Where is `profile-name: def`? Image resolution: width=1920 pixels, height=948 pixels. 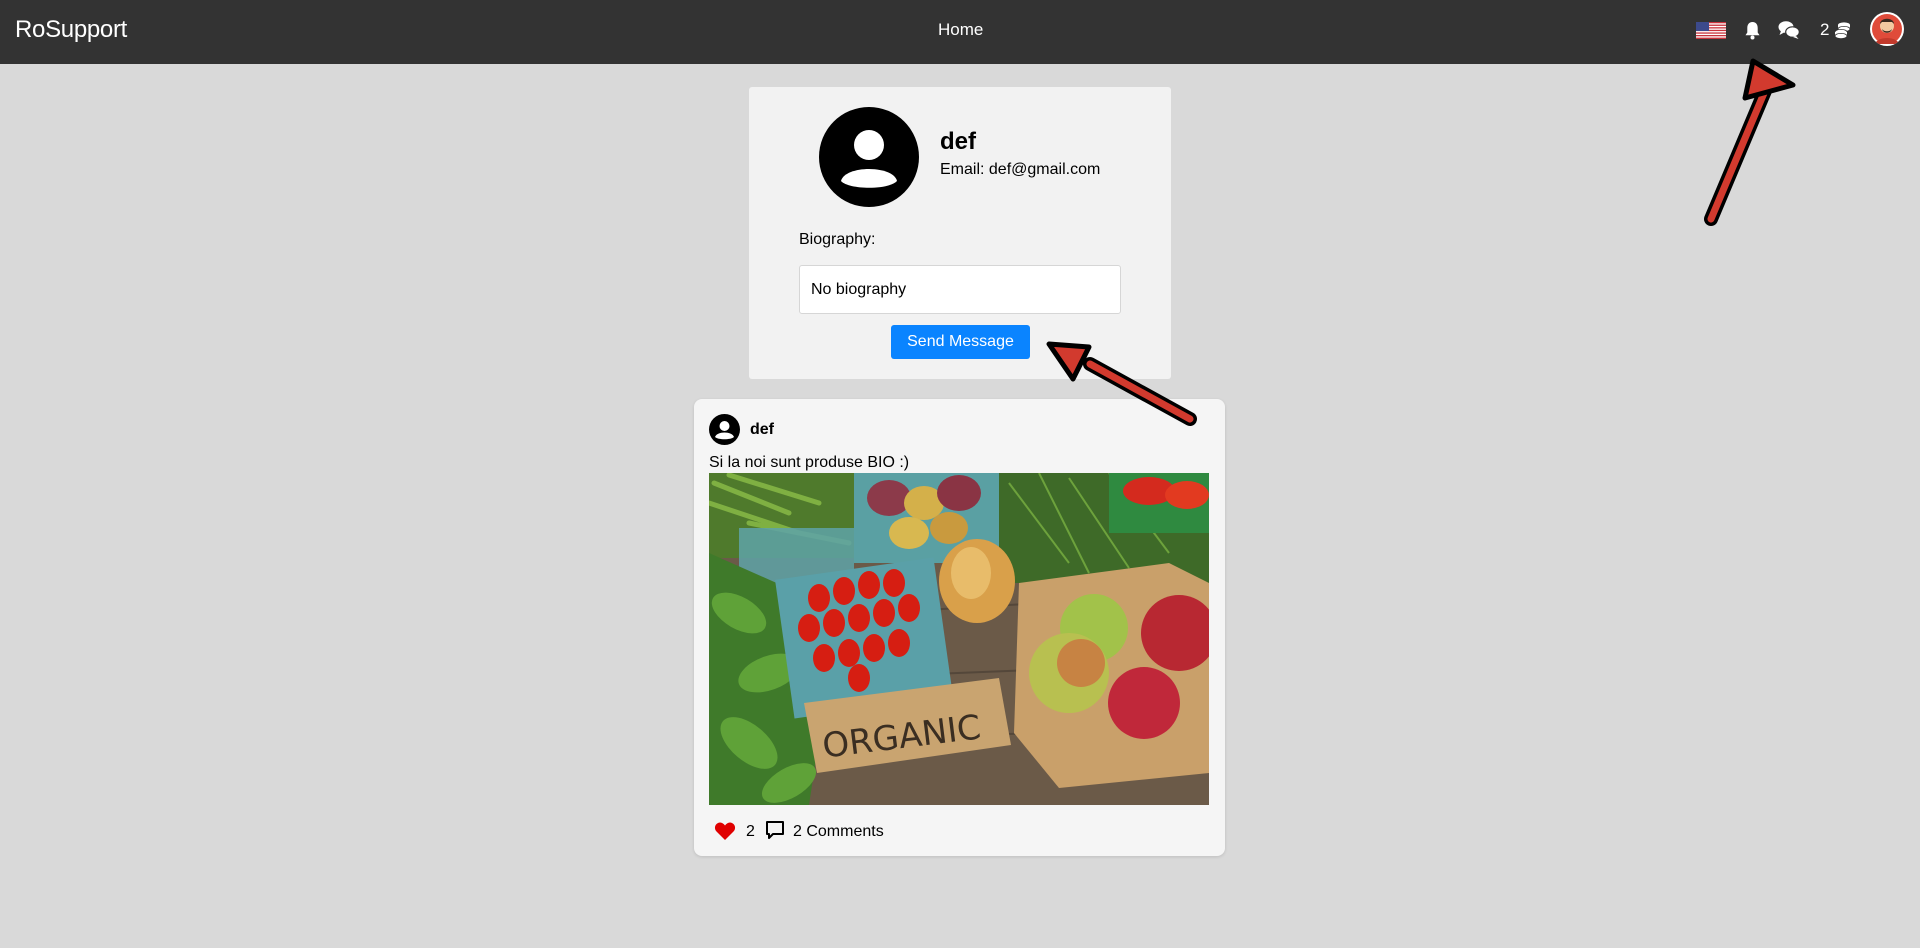 profile-name: def is located at coordinates (958, 141).